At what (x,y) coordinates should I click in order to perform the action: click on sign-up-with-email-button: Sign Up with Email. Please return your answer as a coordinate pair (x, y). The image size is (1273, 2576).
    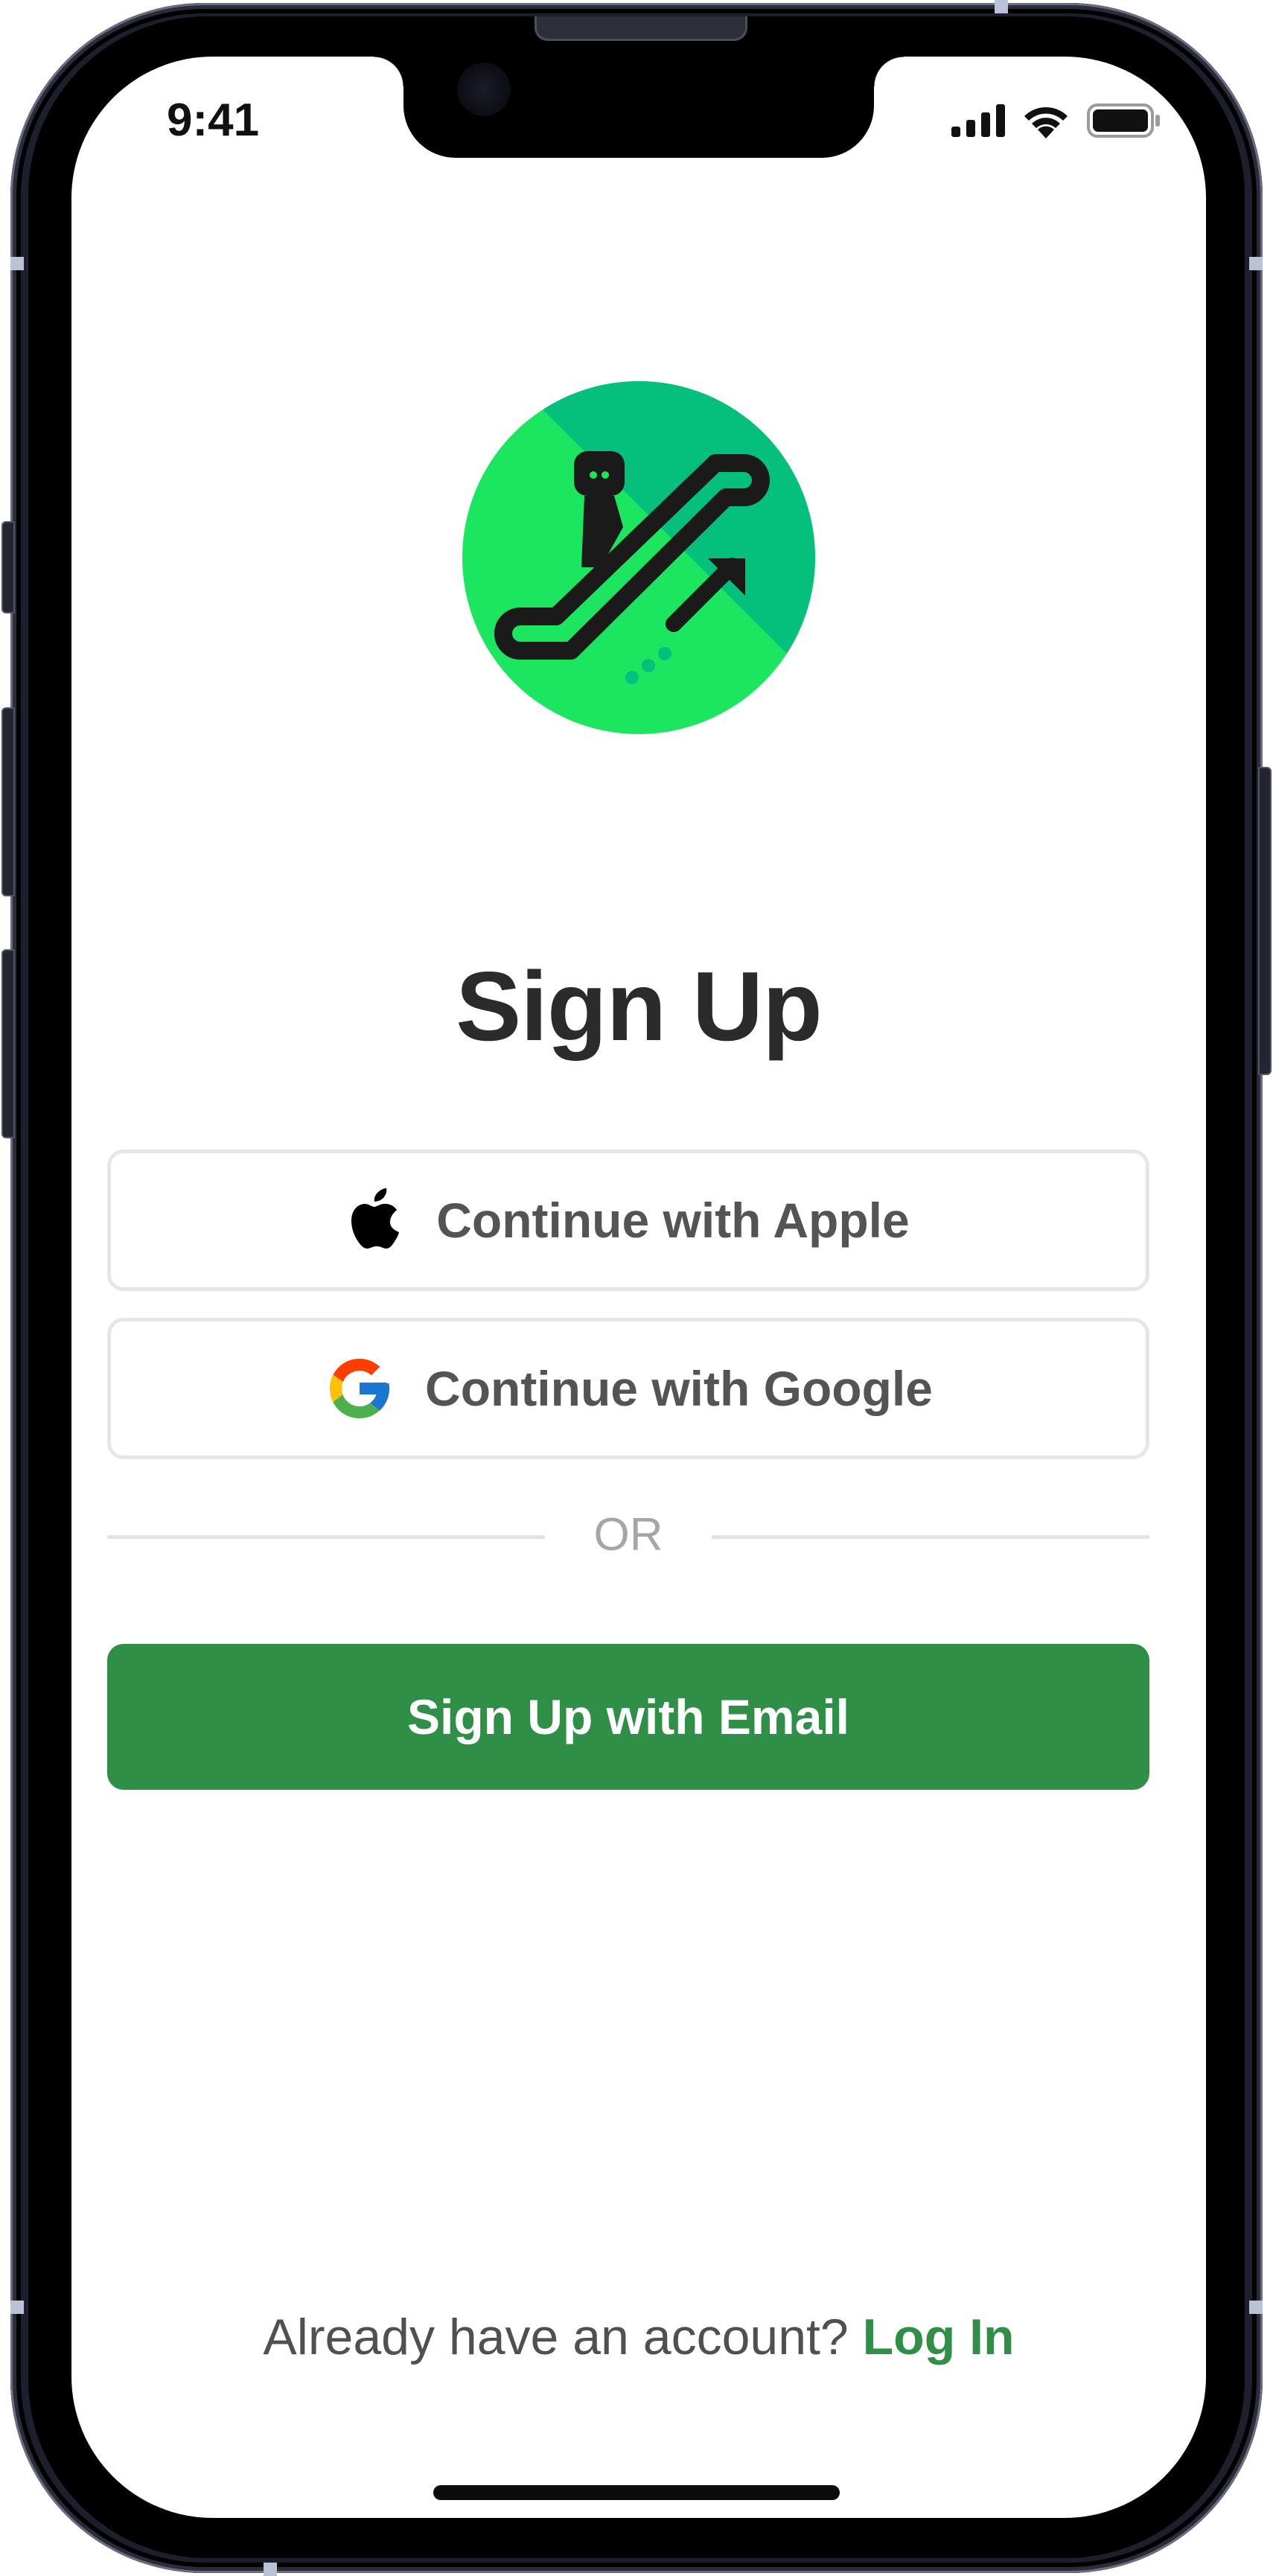
    Looking at the image, I should click on (628, 1717).